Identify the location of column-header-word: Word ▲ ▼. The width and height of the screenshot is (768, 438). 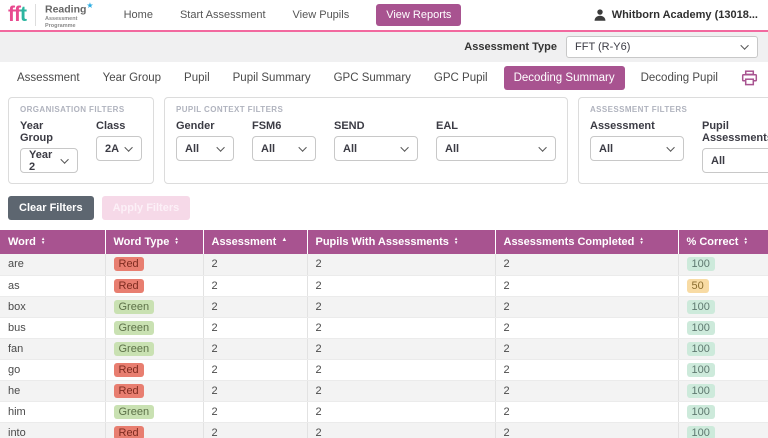
(53, 242).